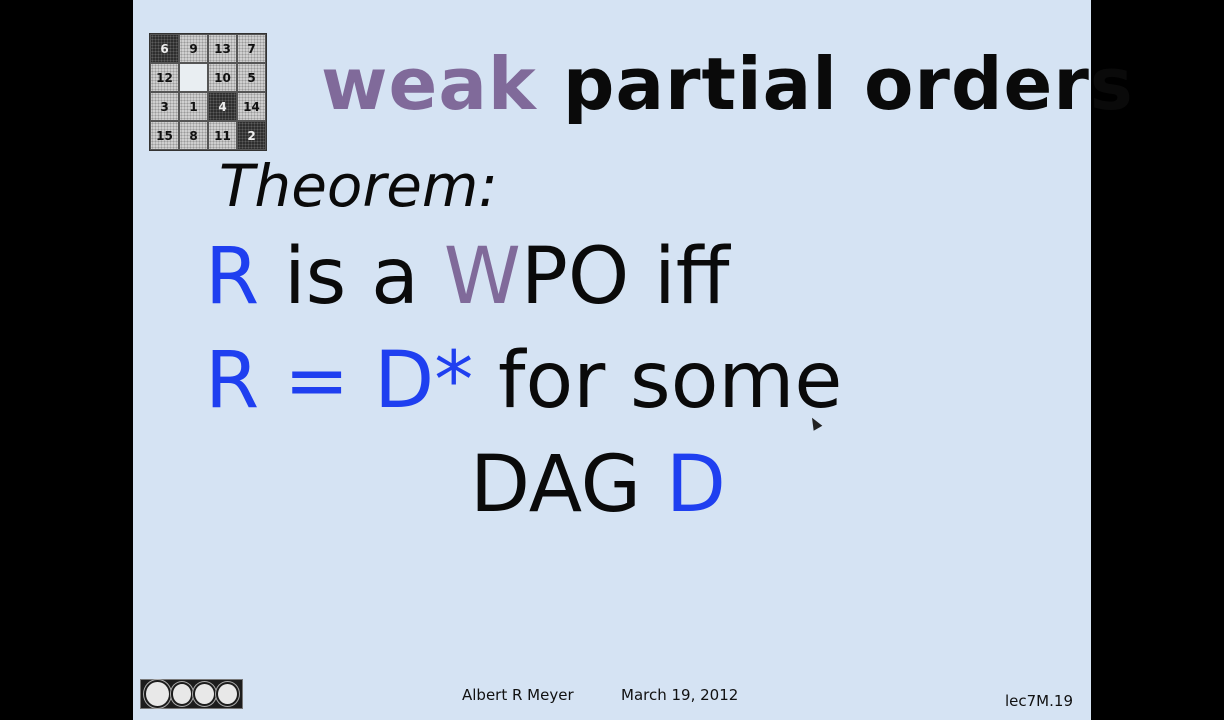 The image size is (1224, 720). I want to click on puzzle-tile-blank, so click(193, 77).